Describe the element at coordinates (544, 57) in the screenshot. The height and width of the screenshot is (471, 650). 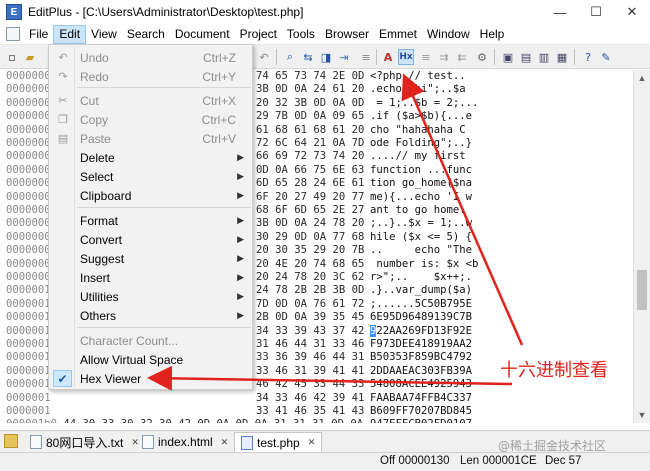
I see `window-icon: ▥` at that location.